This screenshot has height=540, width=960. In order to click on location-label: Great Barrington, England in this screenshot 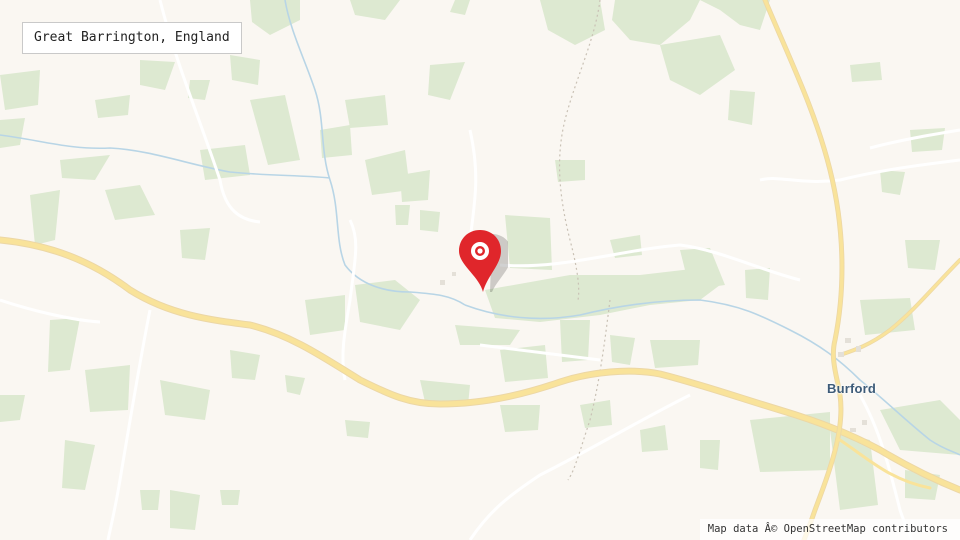, I will do `click(132, 38)`.